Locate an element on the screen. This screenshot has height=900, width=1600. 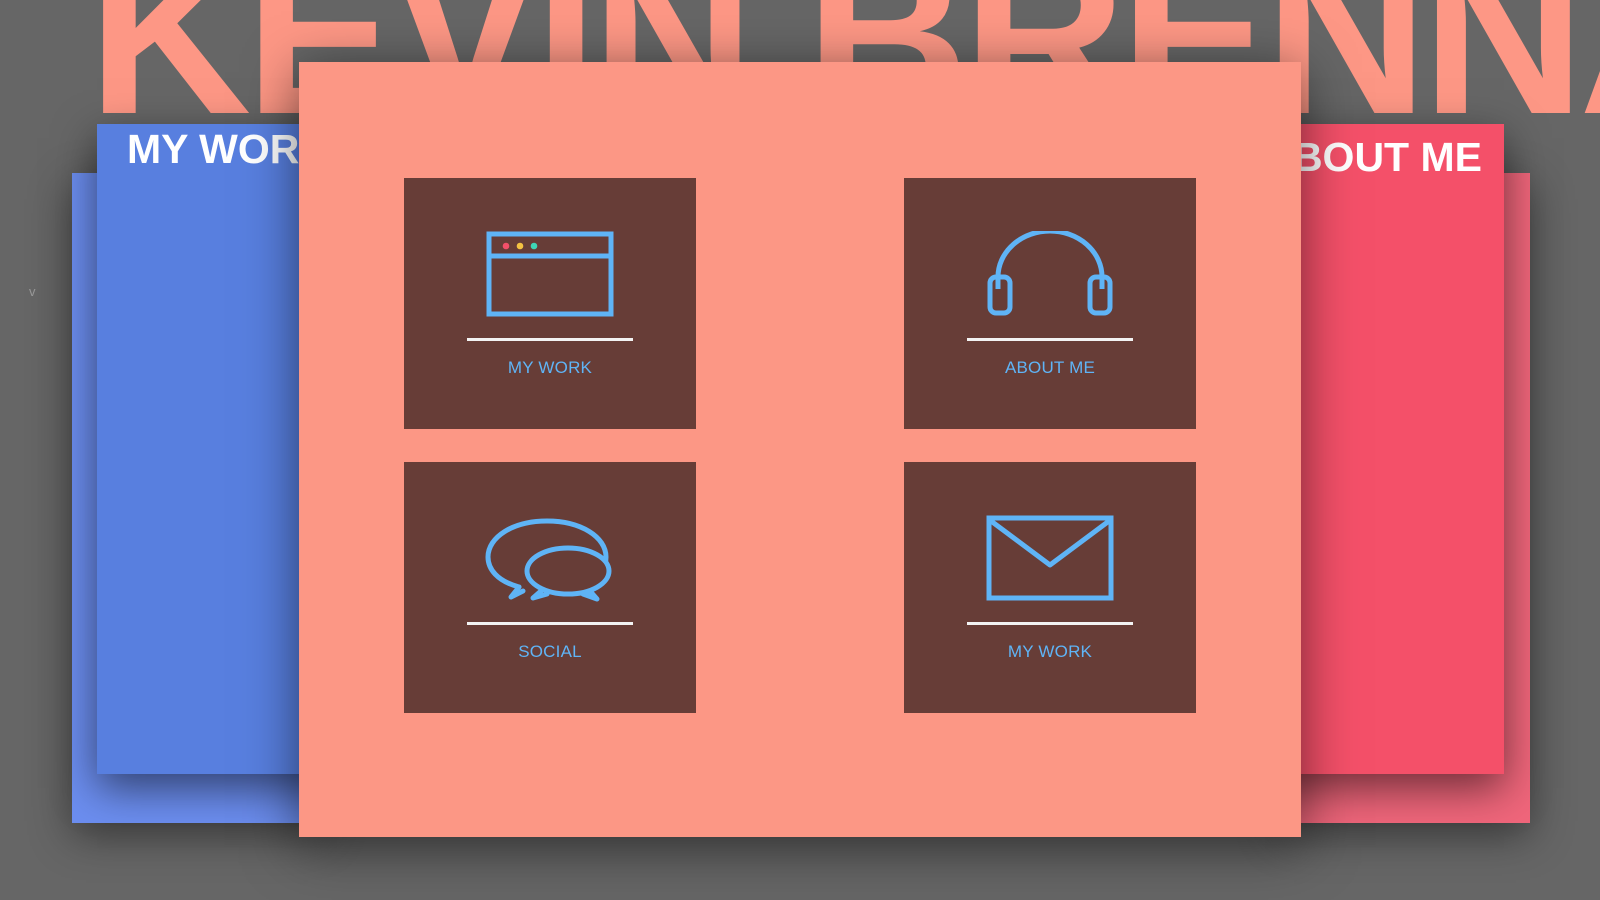
about-me-tile: ABOUT ME is located at coordinates (1050, 303).